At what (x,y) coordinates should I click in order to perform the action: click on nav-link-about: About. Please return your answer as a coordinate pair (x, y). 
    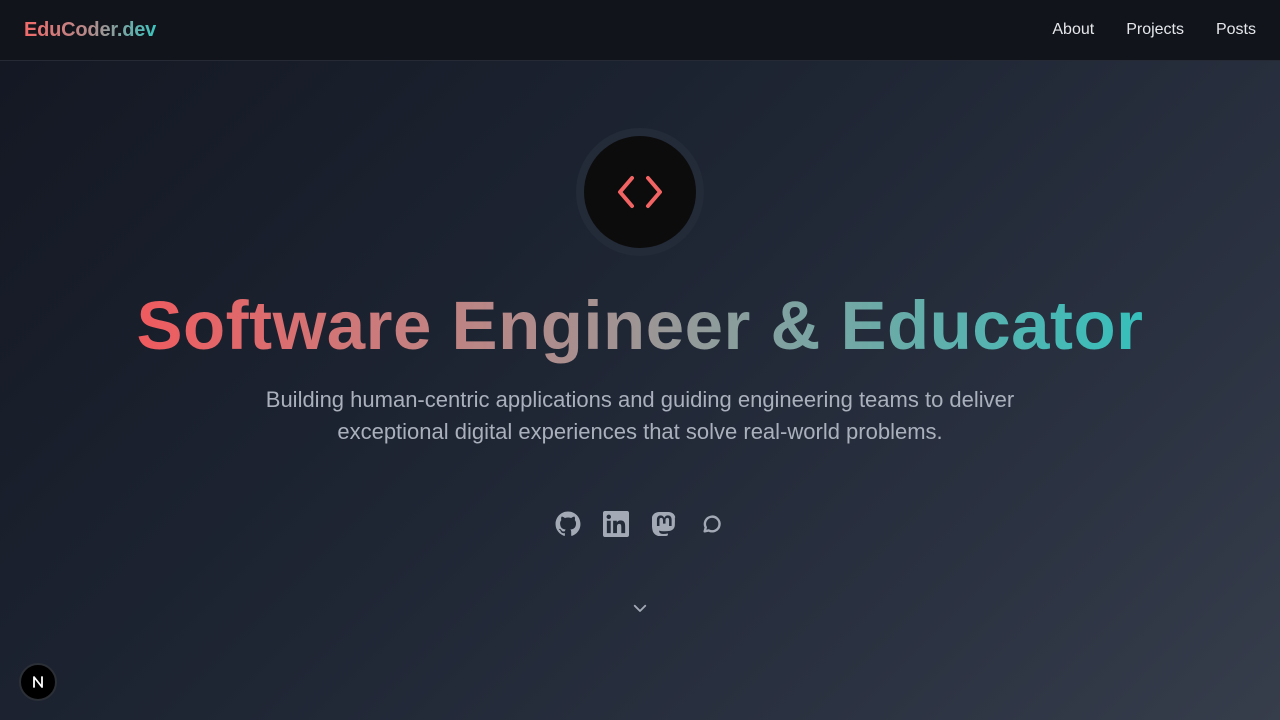
    Looking at the image, I should click on (1073, 30).